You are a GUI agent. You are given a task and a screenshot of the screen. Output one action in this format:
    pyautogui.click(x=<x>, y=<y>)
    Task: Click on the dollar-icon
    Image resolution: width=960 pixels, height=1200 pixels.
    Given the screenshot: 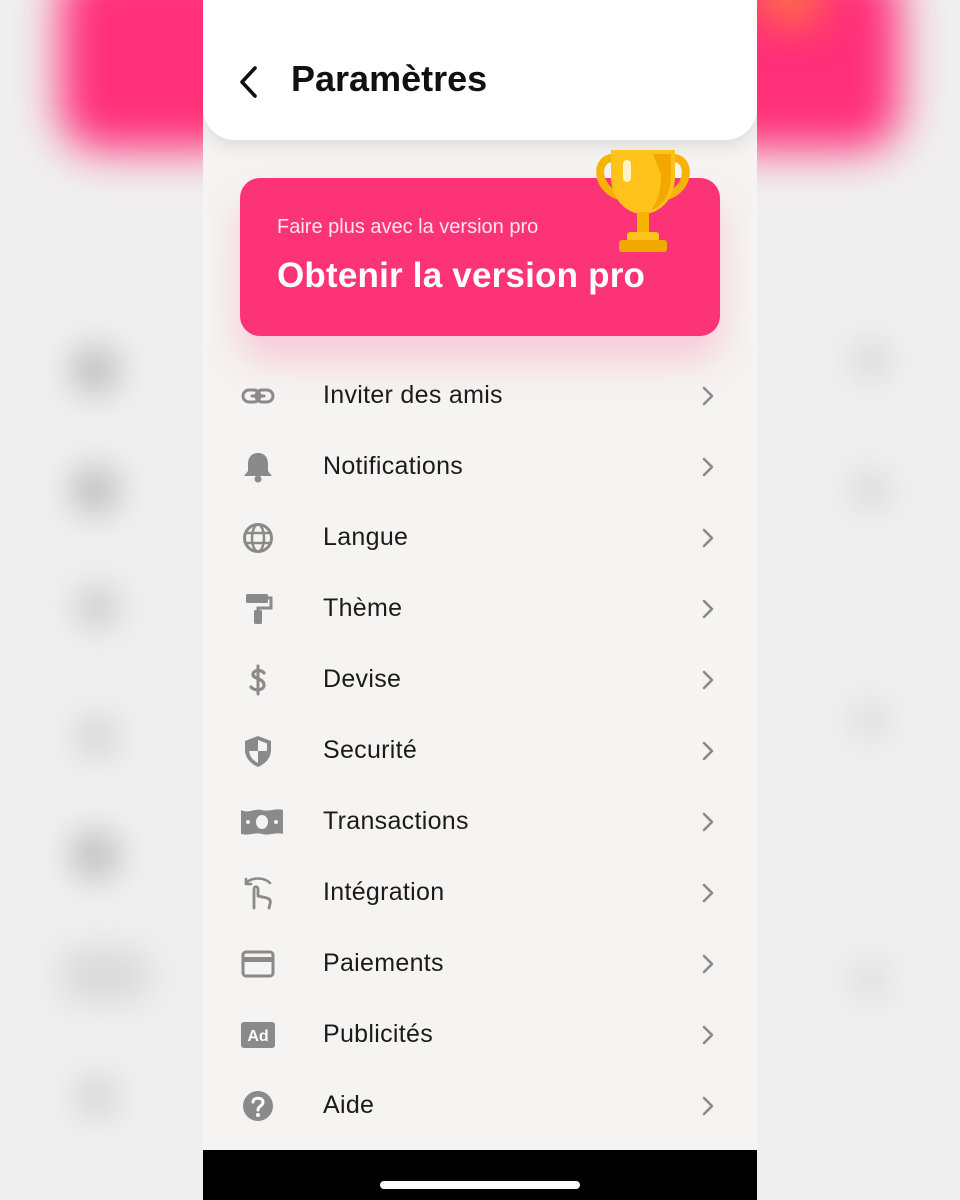 What is the action you would take?
    pyautogui.click(x=258, y=680)
    